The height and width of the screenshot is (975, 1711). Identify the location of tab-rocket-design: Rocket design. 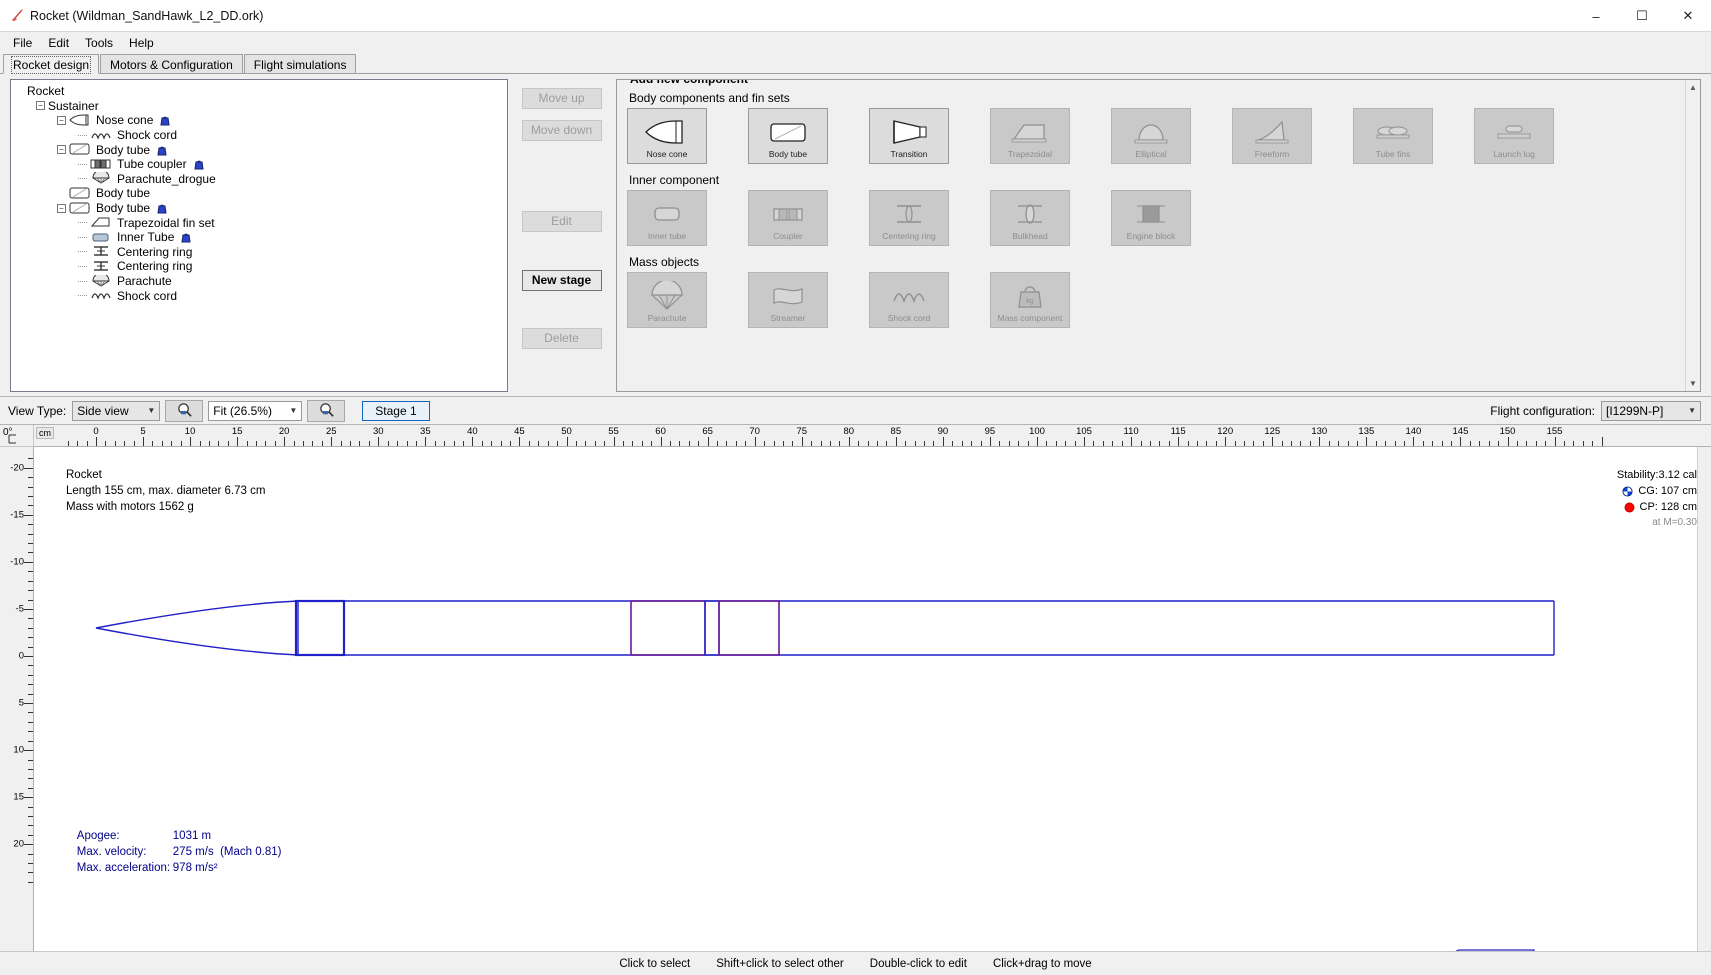
(51, 64).